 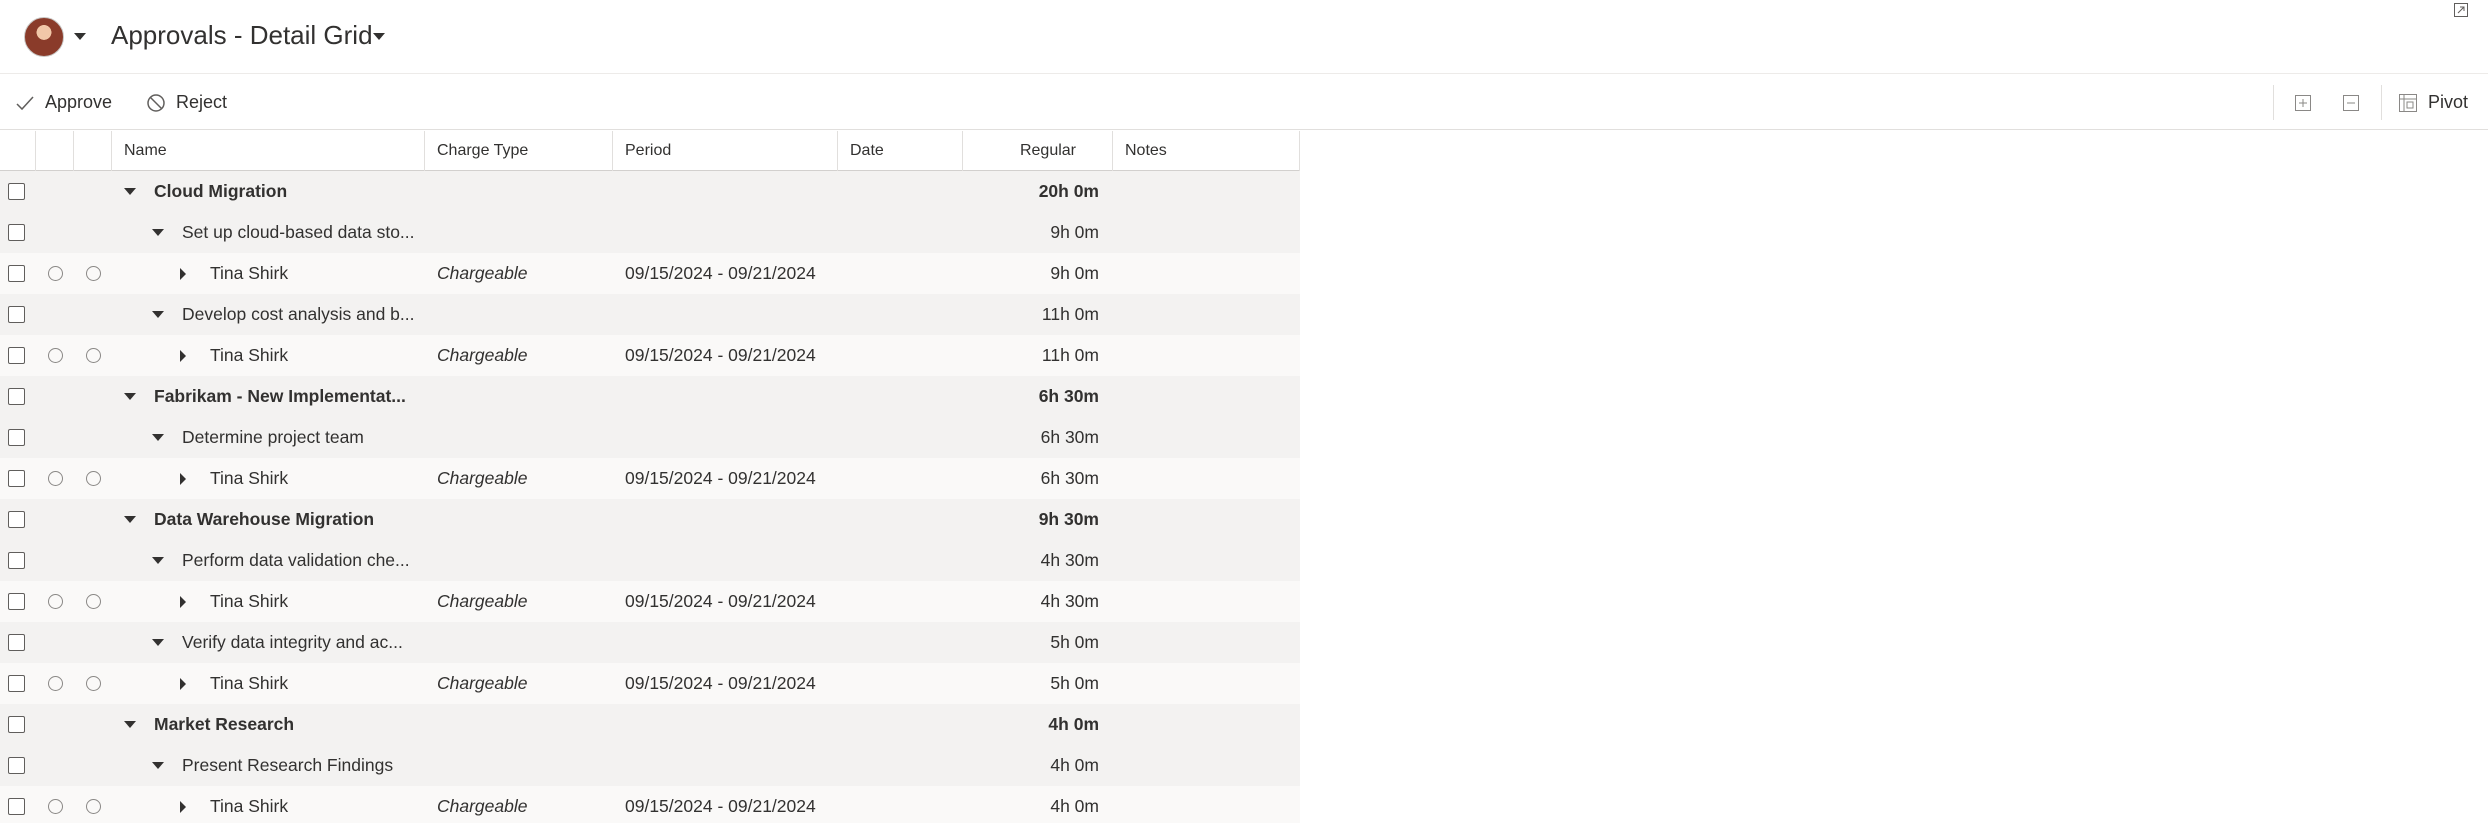 I want to click on page-title: Approvals - Detail Grid, so click(x=242, y=35).